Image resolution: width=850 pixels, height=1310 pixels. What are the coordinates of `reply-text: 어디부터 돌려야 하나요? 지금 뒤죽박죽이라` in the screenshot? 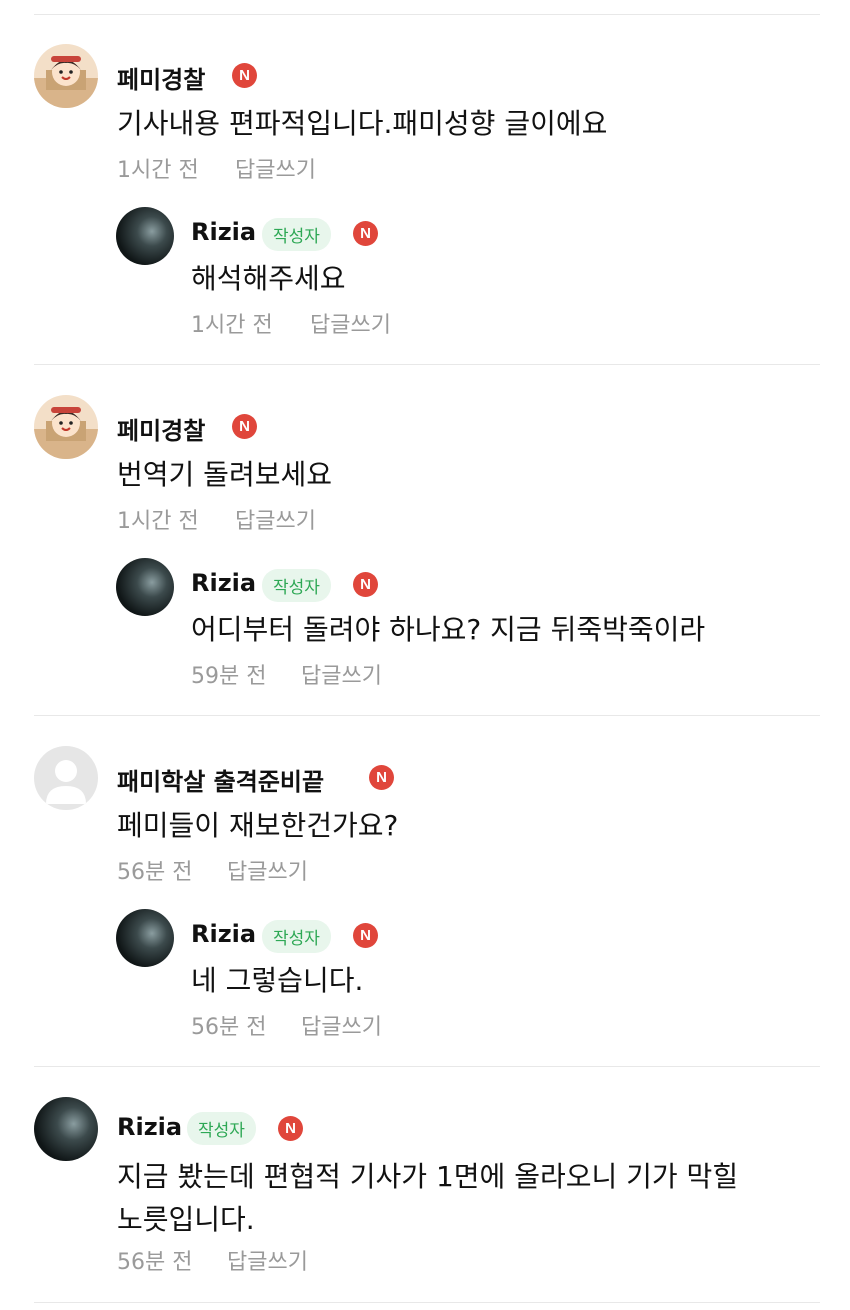 It's located at (448, 629).